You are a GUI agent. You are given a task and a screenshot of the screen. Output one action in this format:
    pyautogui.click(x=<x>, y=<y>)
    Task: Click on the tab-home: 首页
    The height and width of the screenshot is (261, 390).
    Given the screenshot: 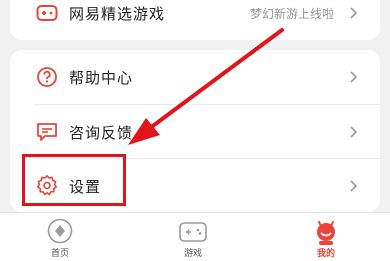 What is the action you would take?
    pyautogui.click(x=60, y=237)
    